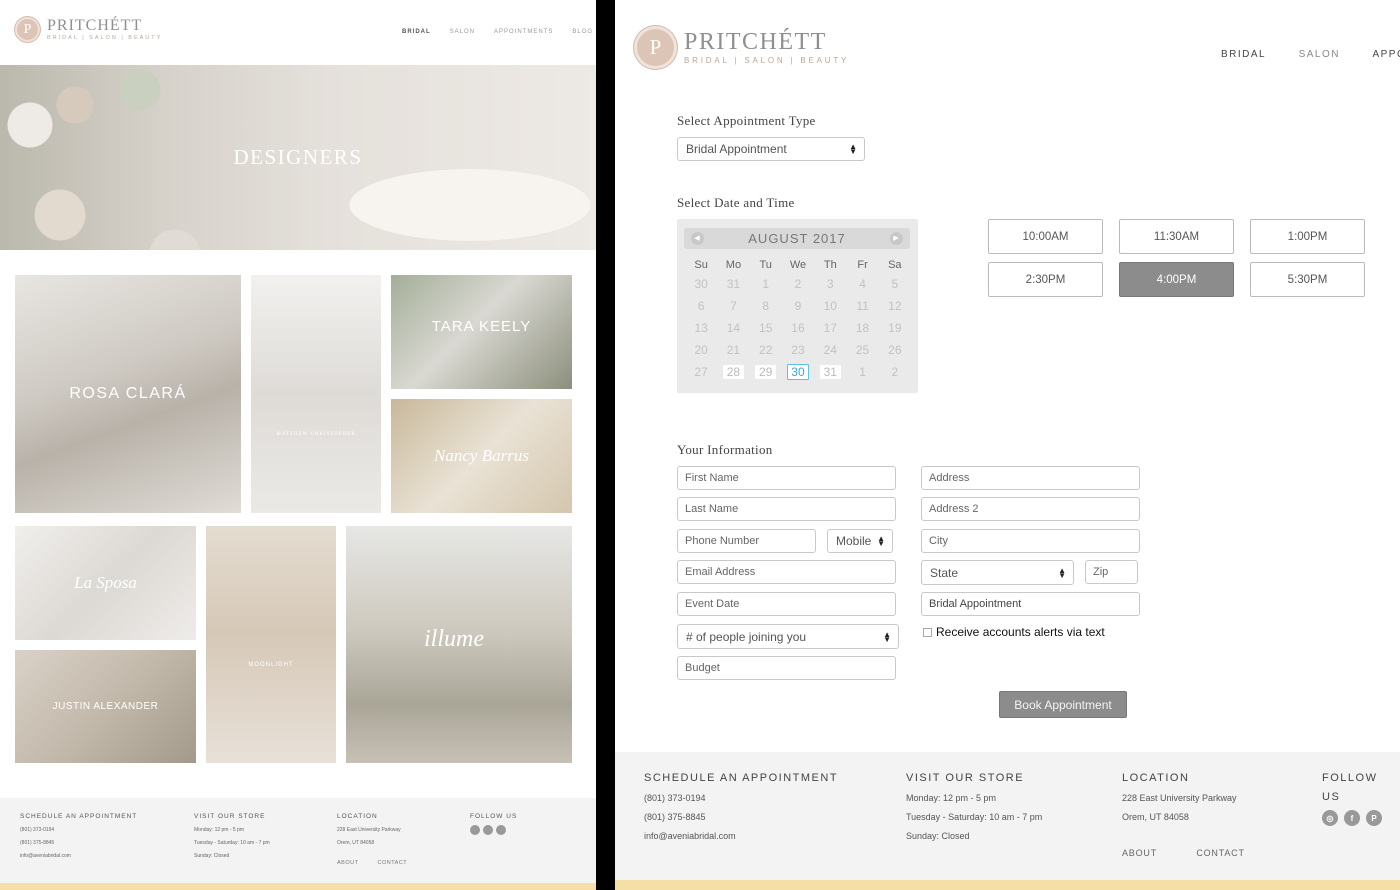 The height and width of the screenshot is (890, 1400). Describe the element at coordinates (830, 265) in the screenshot. I see `calendar-weekday: Th` at that location.